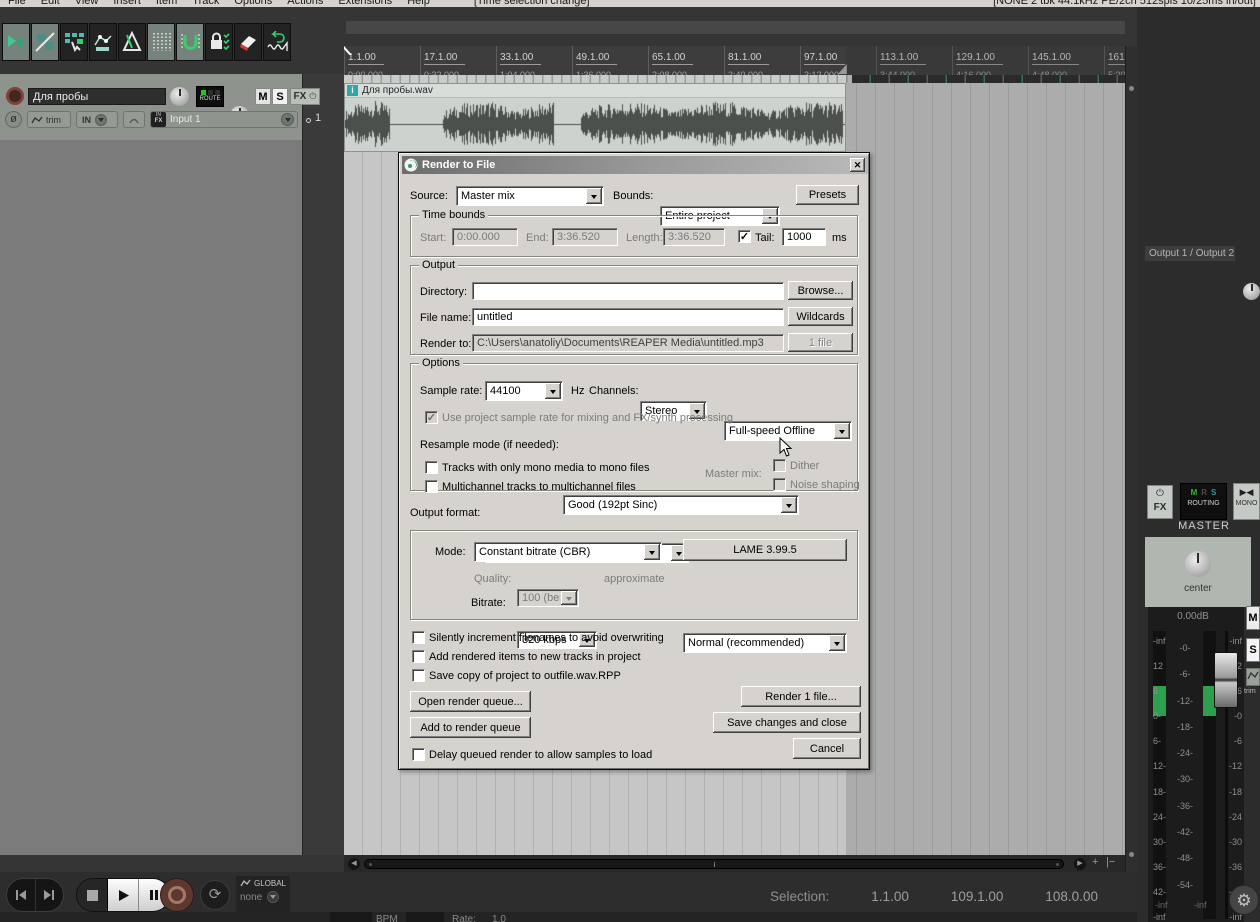  I want to click on ruler-cell: 49.1.00 1:36.000, so click(610, 60).